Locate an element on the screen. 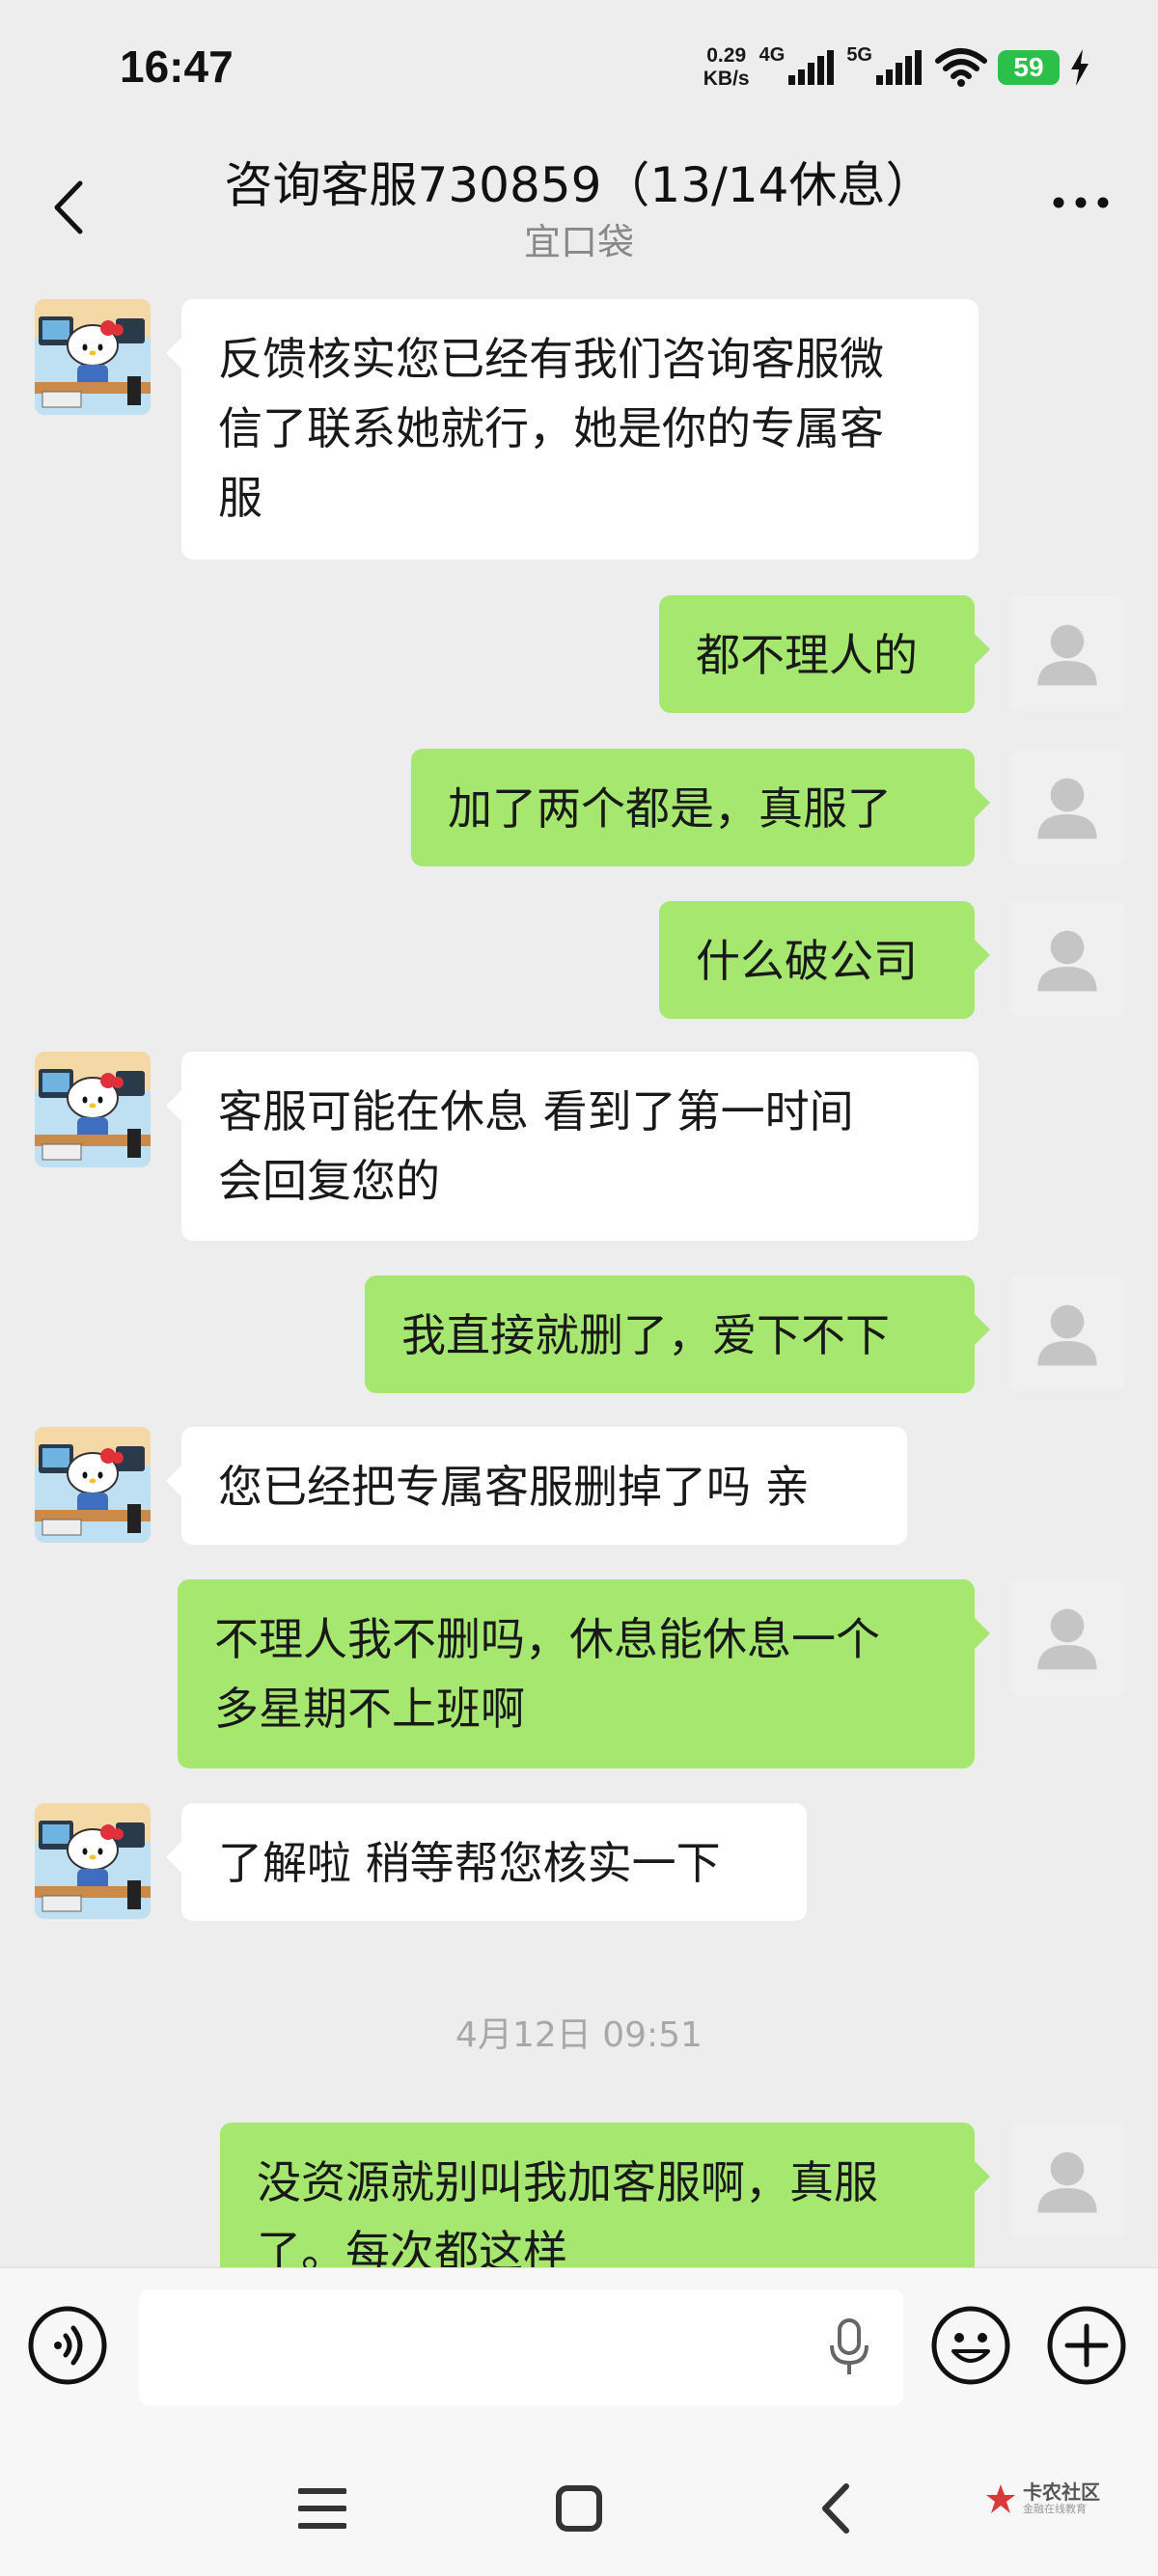  emoji-button is located at coordinates (970, 2345).